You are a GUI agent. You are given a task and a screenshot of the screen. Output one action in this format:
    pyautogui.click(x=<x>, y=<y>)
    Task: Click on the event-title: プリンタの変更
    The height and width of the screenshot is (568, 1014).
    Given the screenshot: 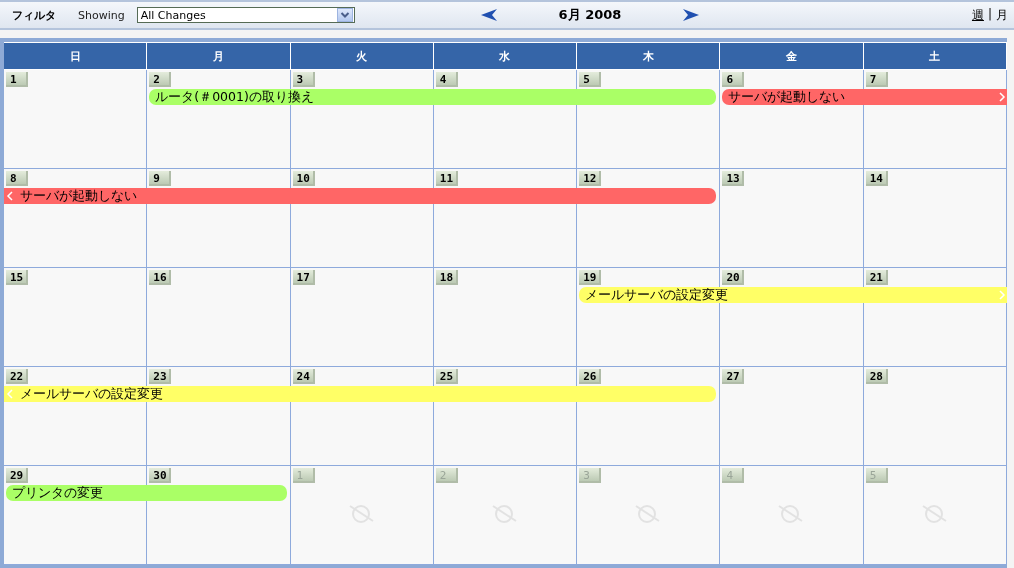 What is the action you would take?
    pyautogui.click(x=57, y=493)
    